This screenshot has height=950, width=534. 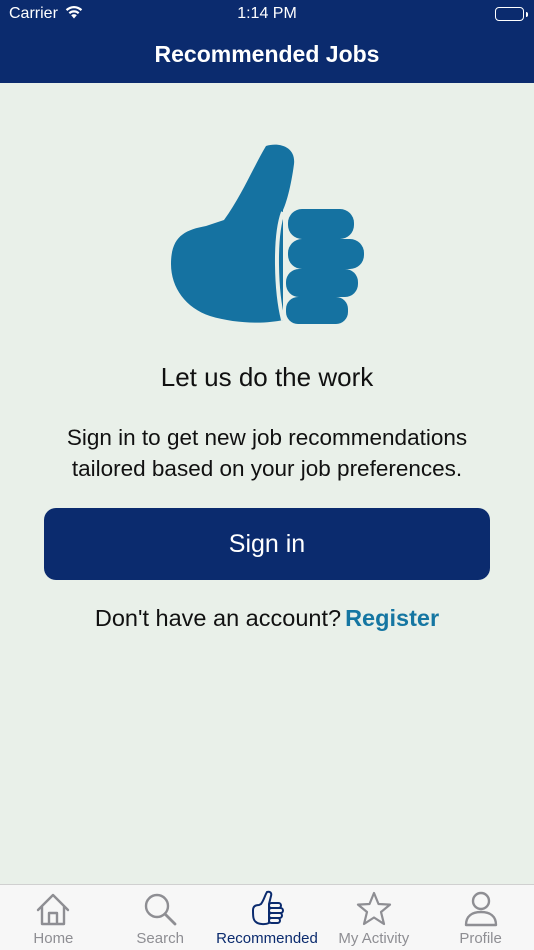 What do you see at coordinates (374, 938) in the screenshot?
I see `tab-my-activity-label: My Activity` at bounding box center [374, 938].